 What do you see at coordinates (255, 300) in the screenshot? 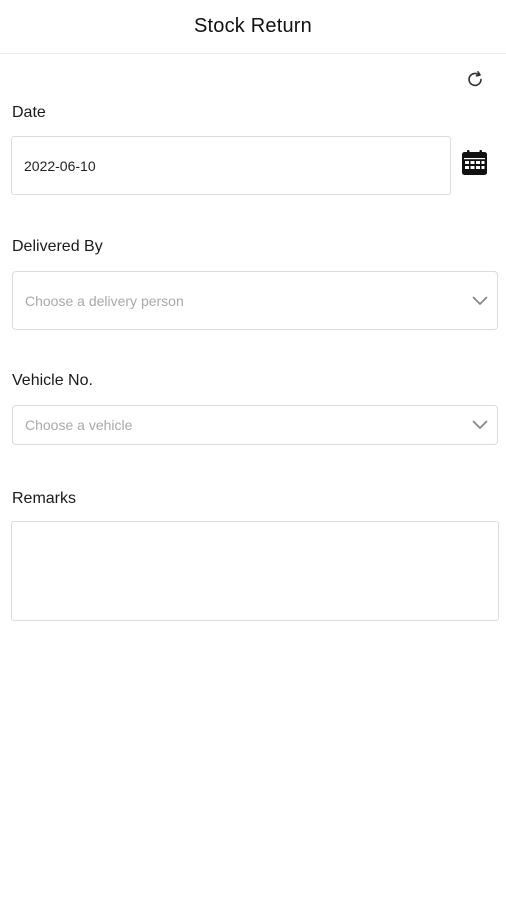
I see `delivery-person-select: Choose a delivery person` at bounding box center [255, 300].